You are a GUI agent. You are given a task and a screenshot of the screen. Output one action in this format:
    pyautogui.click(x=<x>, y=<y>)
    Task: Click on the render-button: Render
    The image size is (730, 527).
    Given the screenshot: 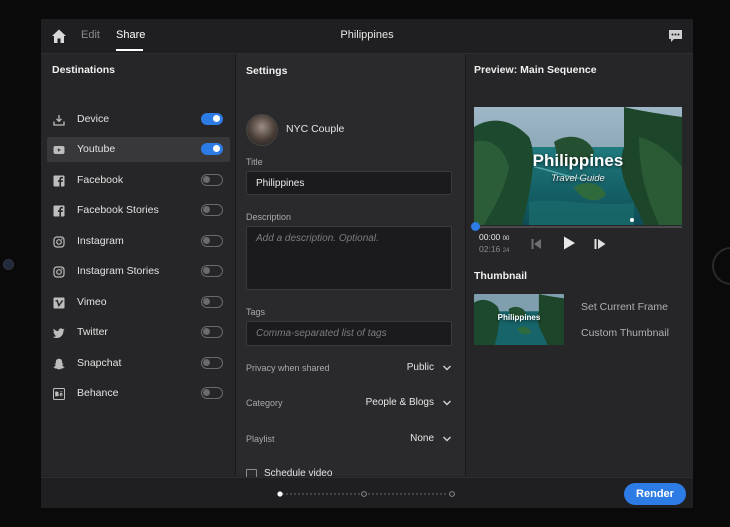 What is the action you would take?
    pyautogui.click(x=655, y=494)
    